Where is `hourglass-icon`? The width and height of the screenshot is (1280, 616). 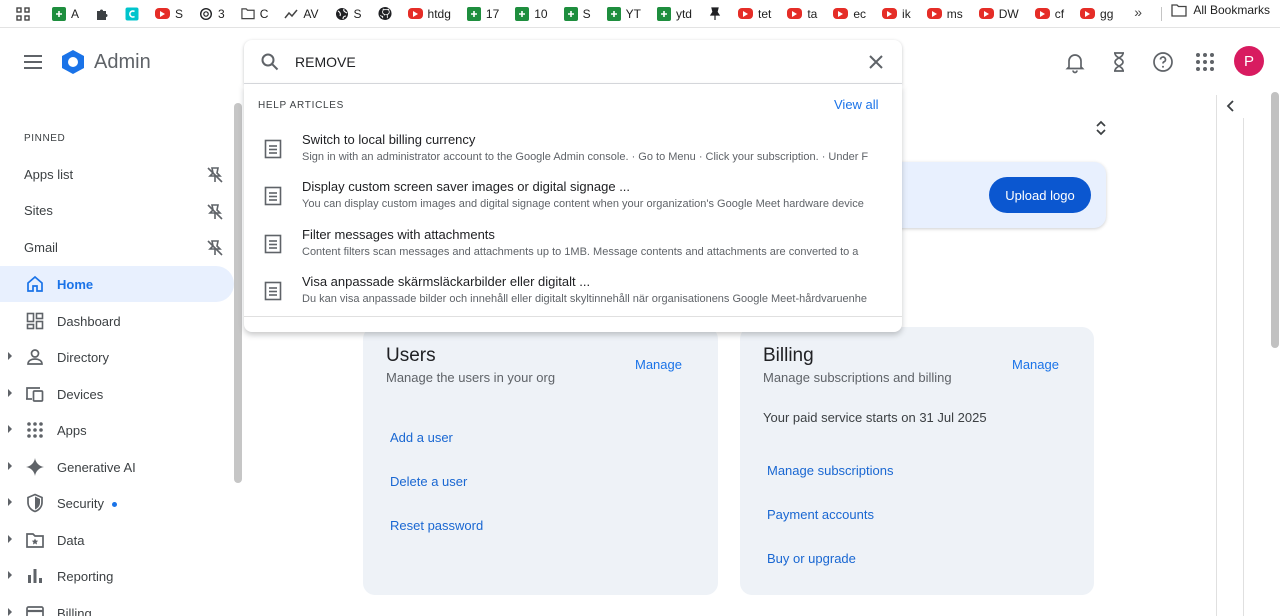
hourglass-icon is located at coordinates (1119, 62).